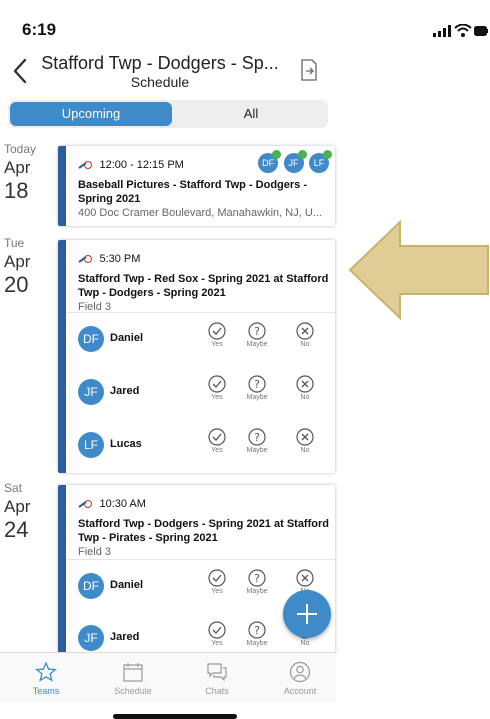 This screenshot has height=719, width=490. Describe the element at coordinates (16, 190) in the screenshot. I see `event-day: 18` at that location.